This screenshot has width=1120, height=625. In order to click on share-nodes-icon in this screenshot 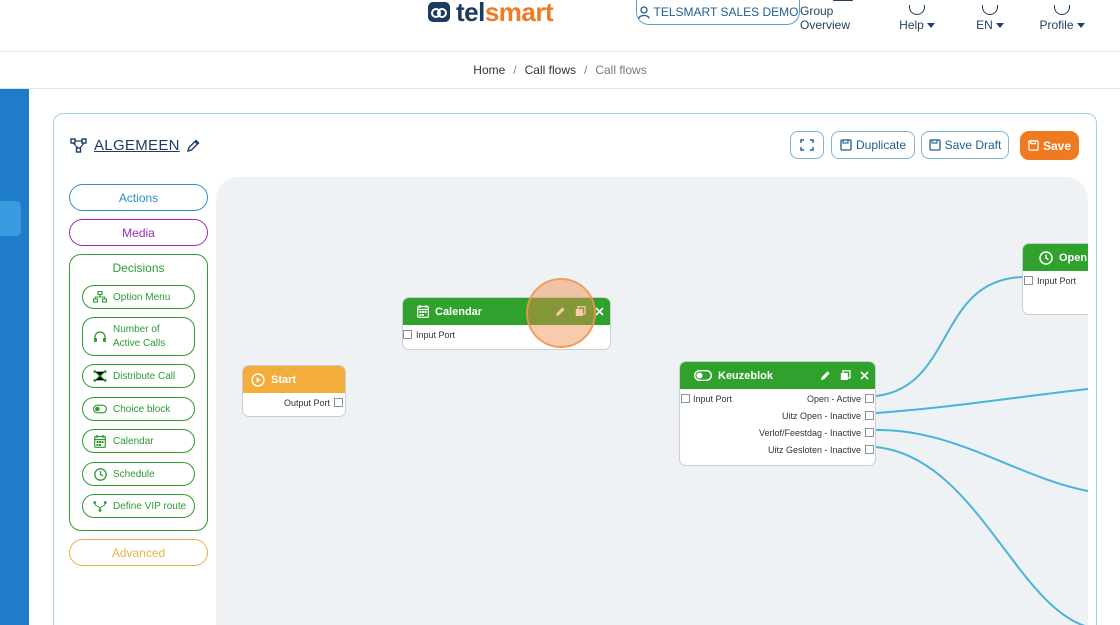, I will do `click(100, 376)`.